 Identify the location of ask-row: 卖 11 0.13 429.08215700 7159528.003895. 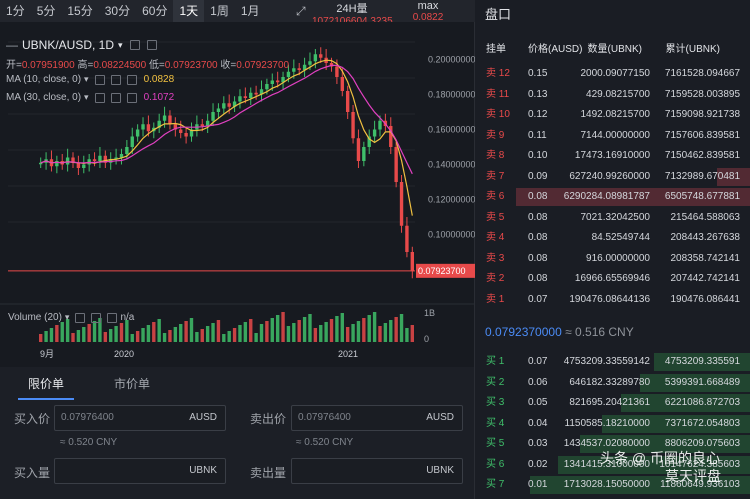
(612, 95).